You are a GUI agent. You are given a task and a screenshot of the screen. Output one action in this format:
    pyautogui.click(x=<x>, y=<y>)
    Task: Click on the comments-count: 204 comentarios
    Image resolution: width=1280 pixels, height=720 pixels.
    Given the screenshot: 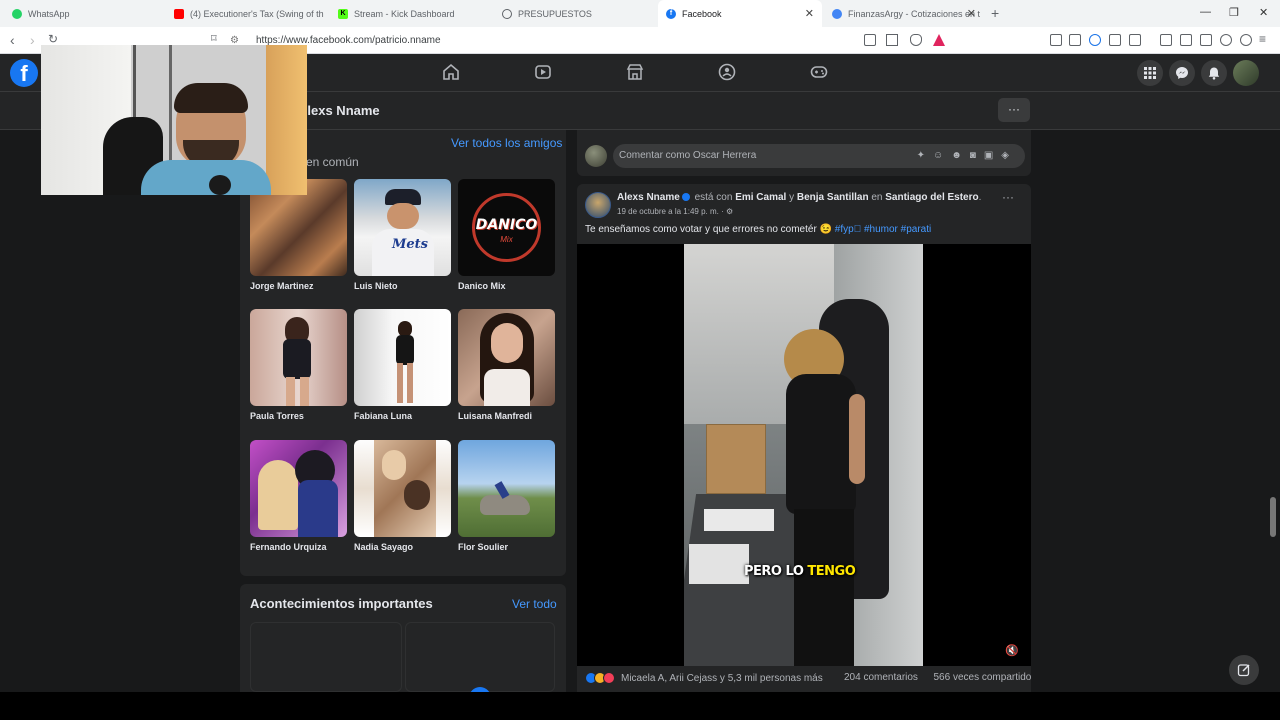 What is the action you would take?
    pyautogui.click(x=881, y=677)
    